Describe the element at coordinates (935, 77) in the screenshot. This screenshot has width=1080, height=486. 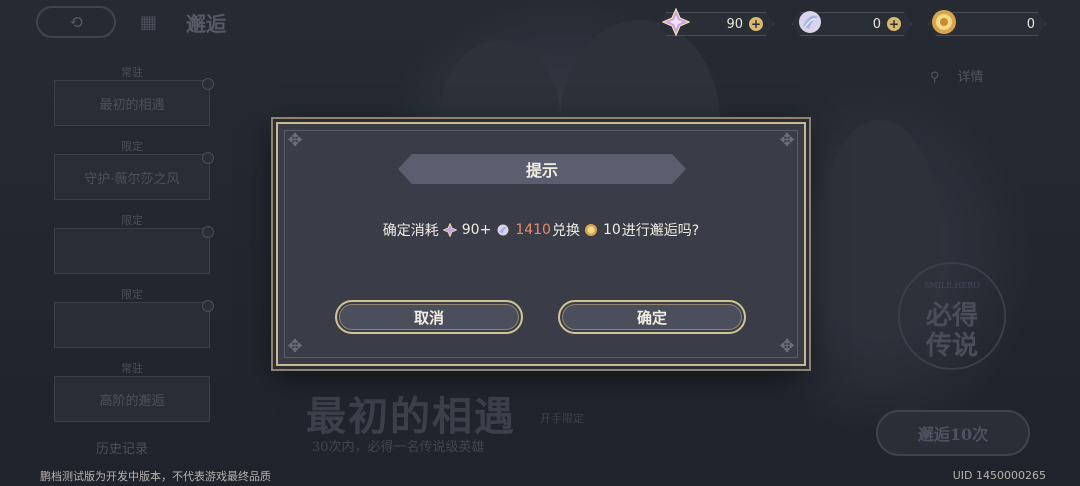
I see `search-icon: ⚲` at that location.